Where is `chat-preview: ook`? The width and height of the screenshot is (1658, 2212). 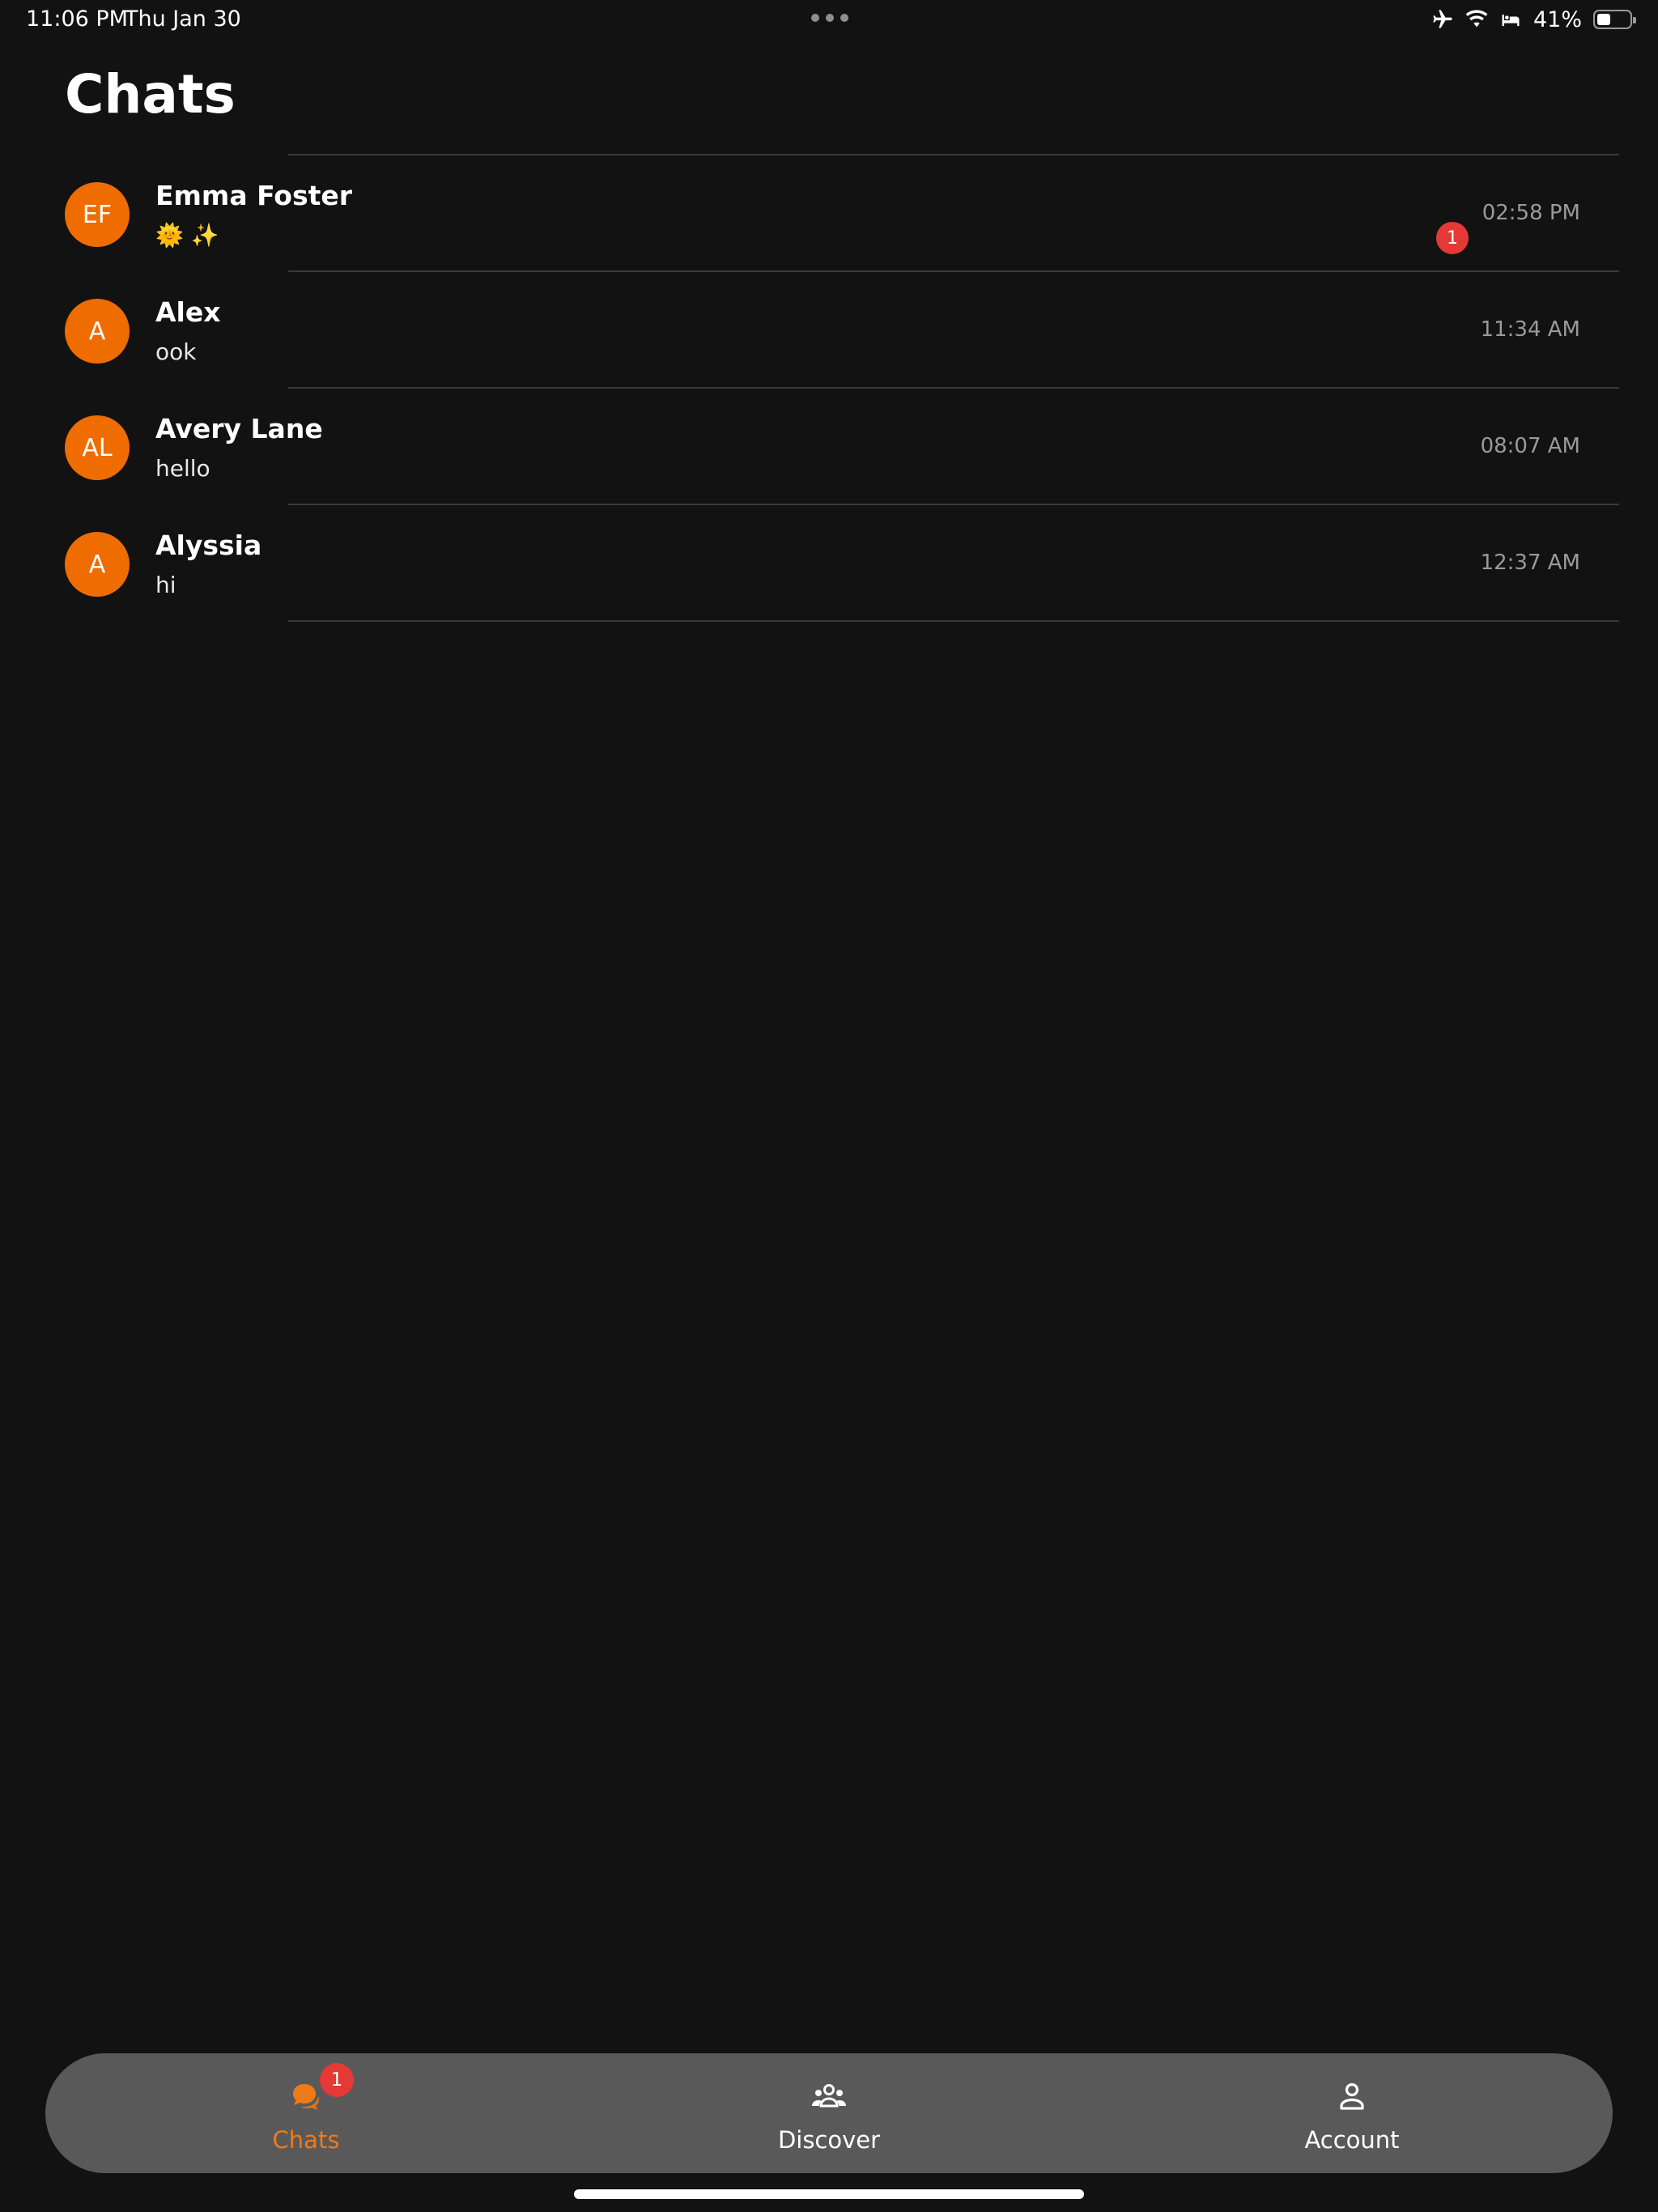
chat-preview: ook is located at coordinates (176, 351).